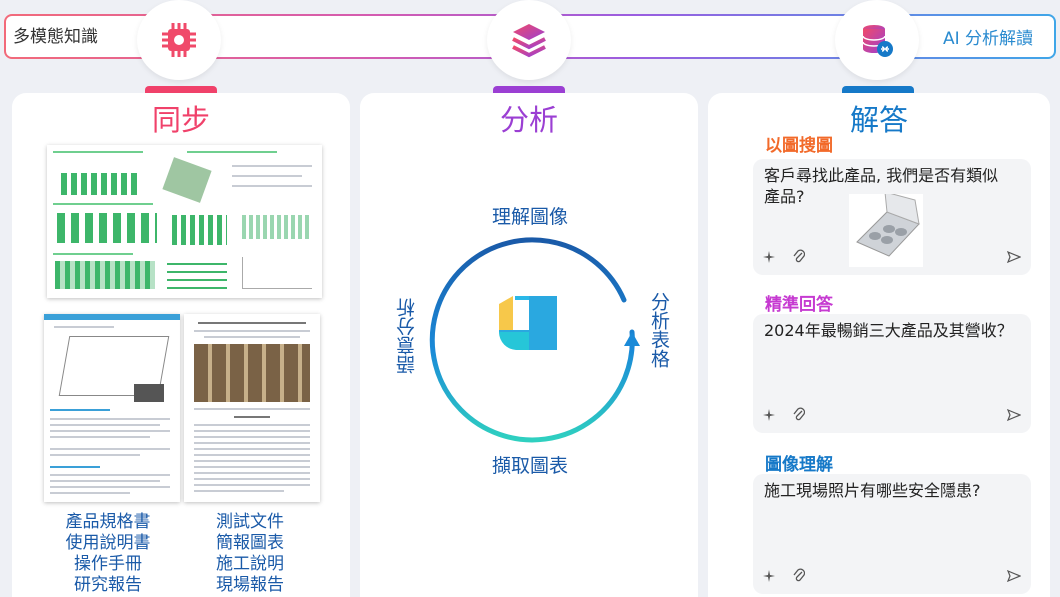 The width and height of the screenshot is (1060, 597). I want to click on doc-item: 使用說明書, so click(108, 543).